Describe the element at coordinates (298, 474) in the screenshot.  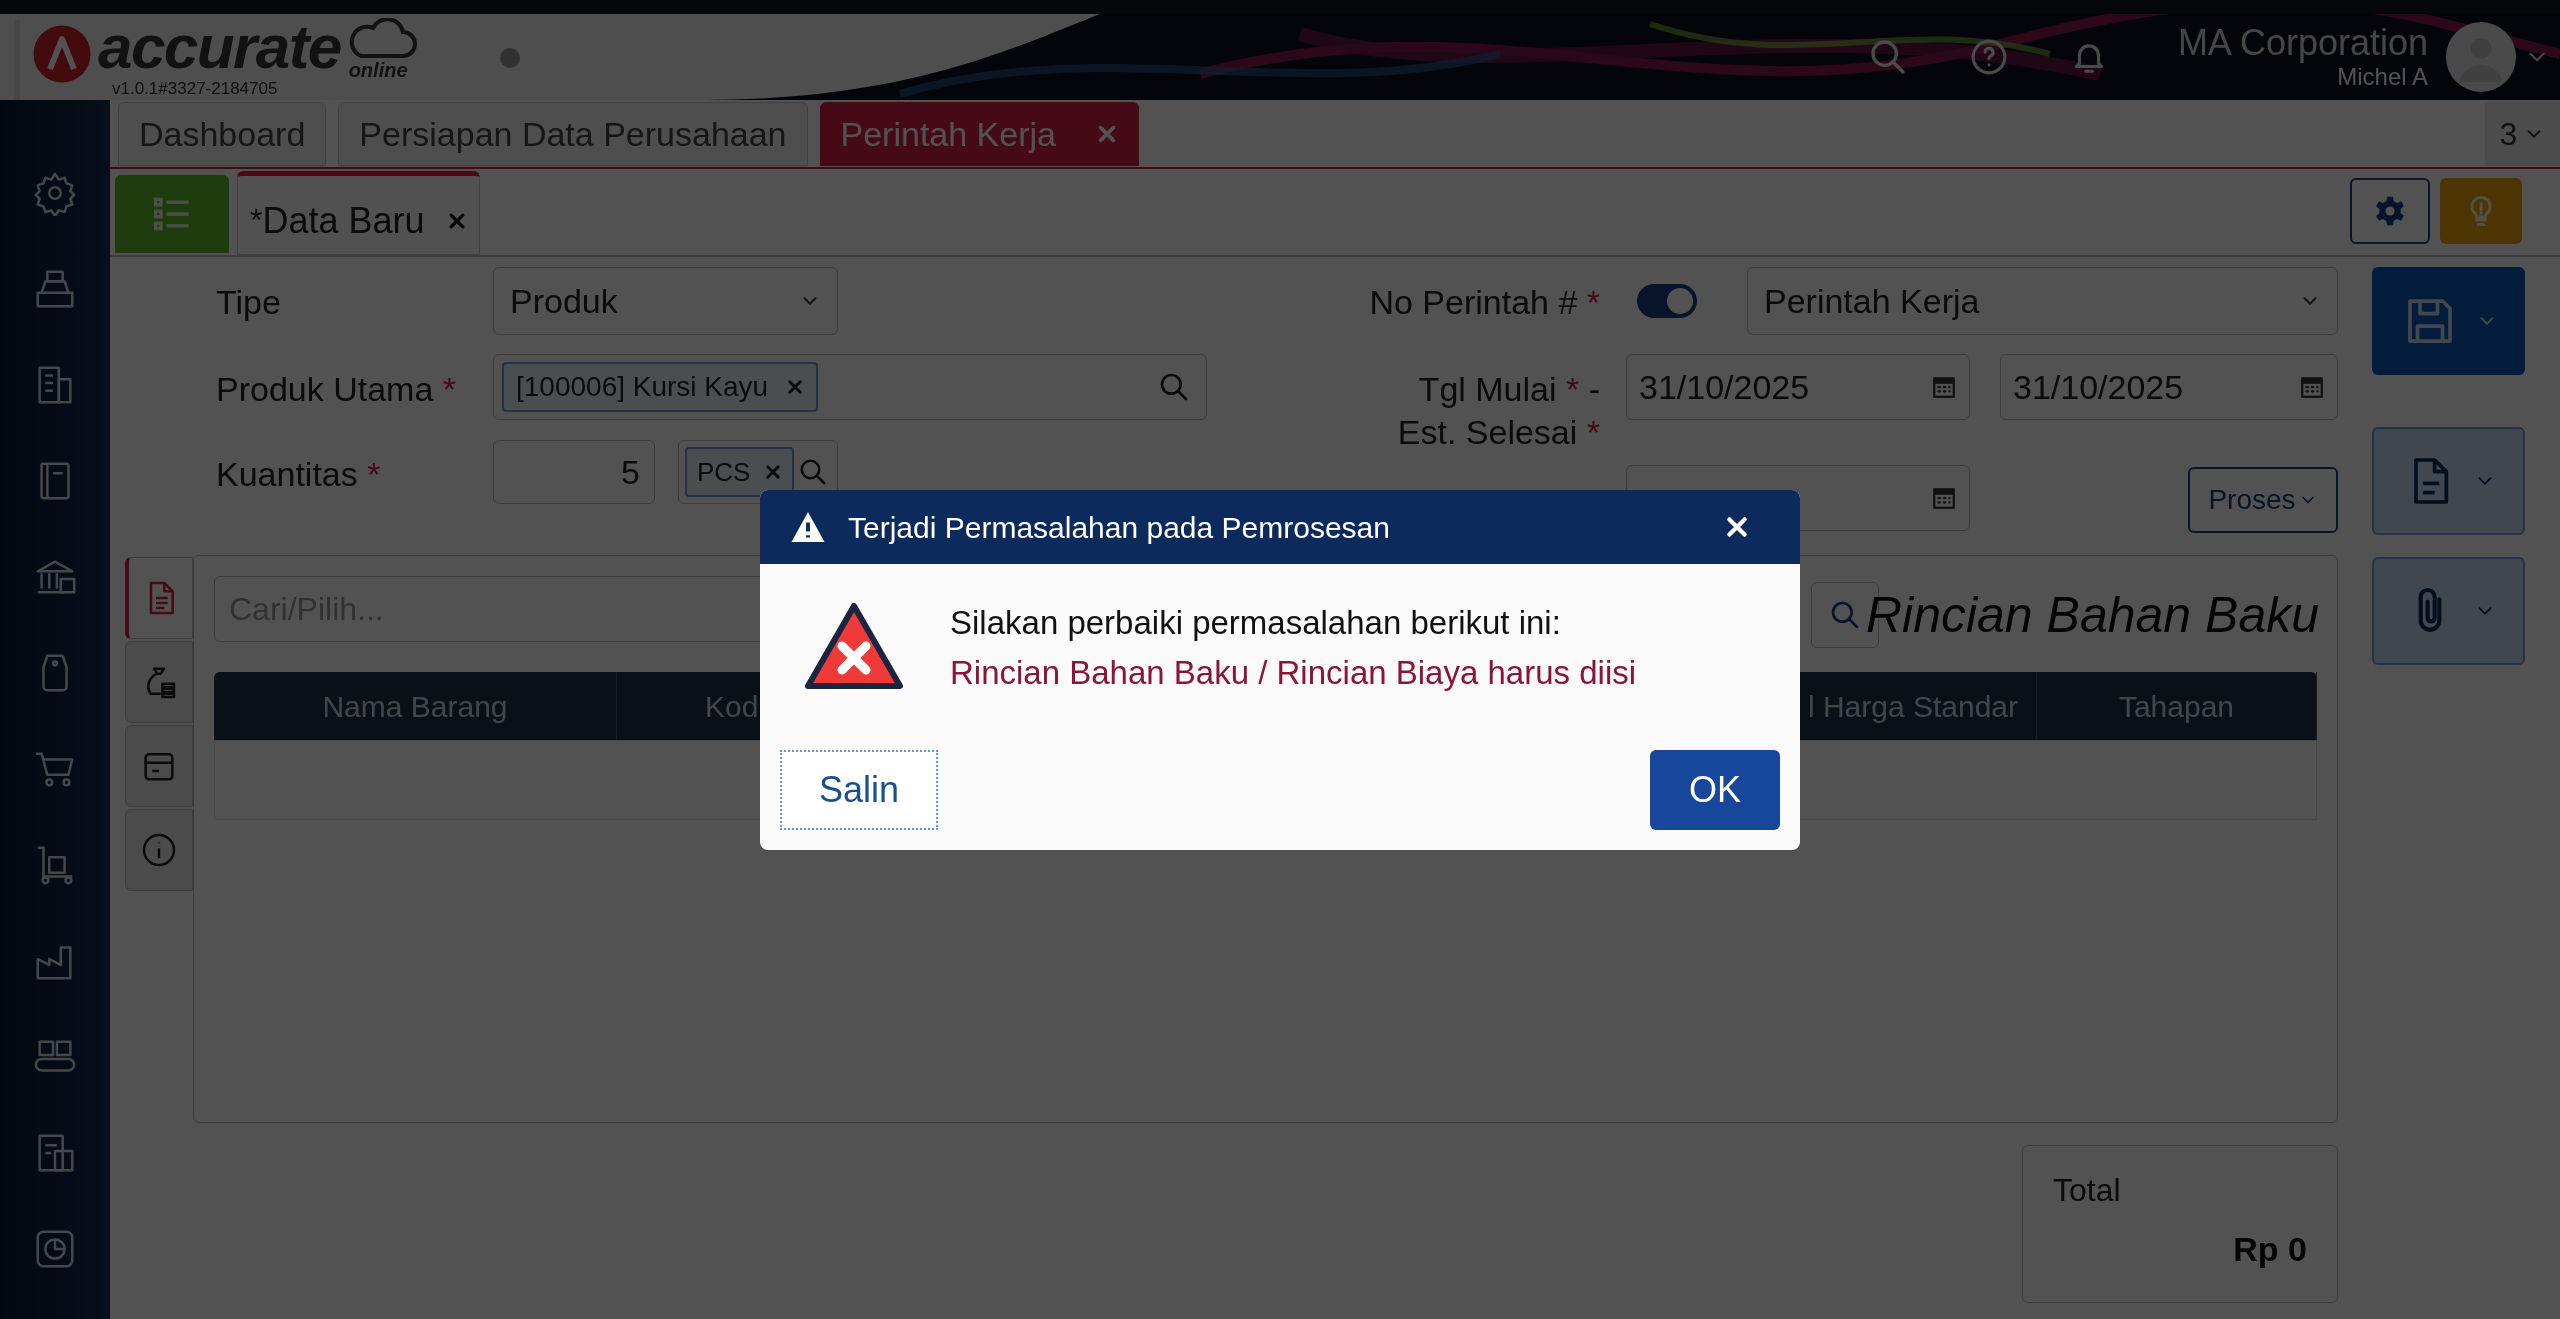
I see `field-label: Kuantitas *` at that location.